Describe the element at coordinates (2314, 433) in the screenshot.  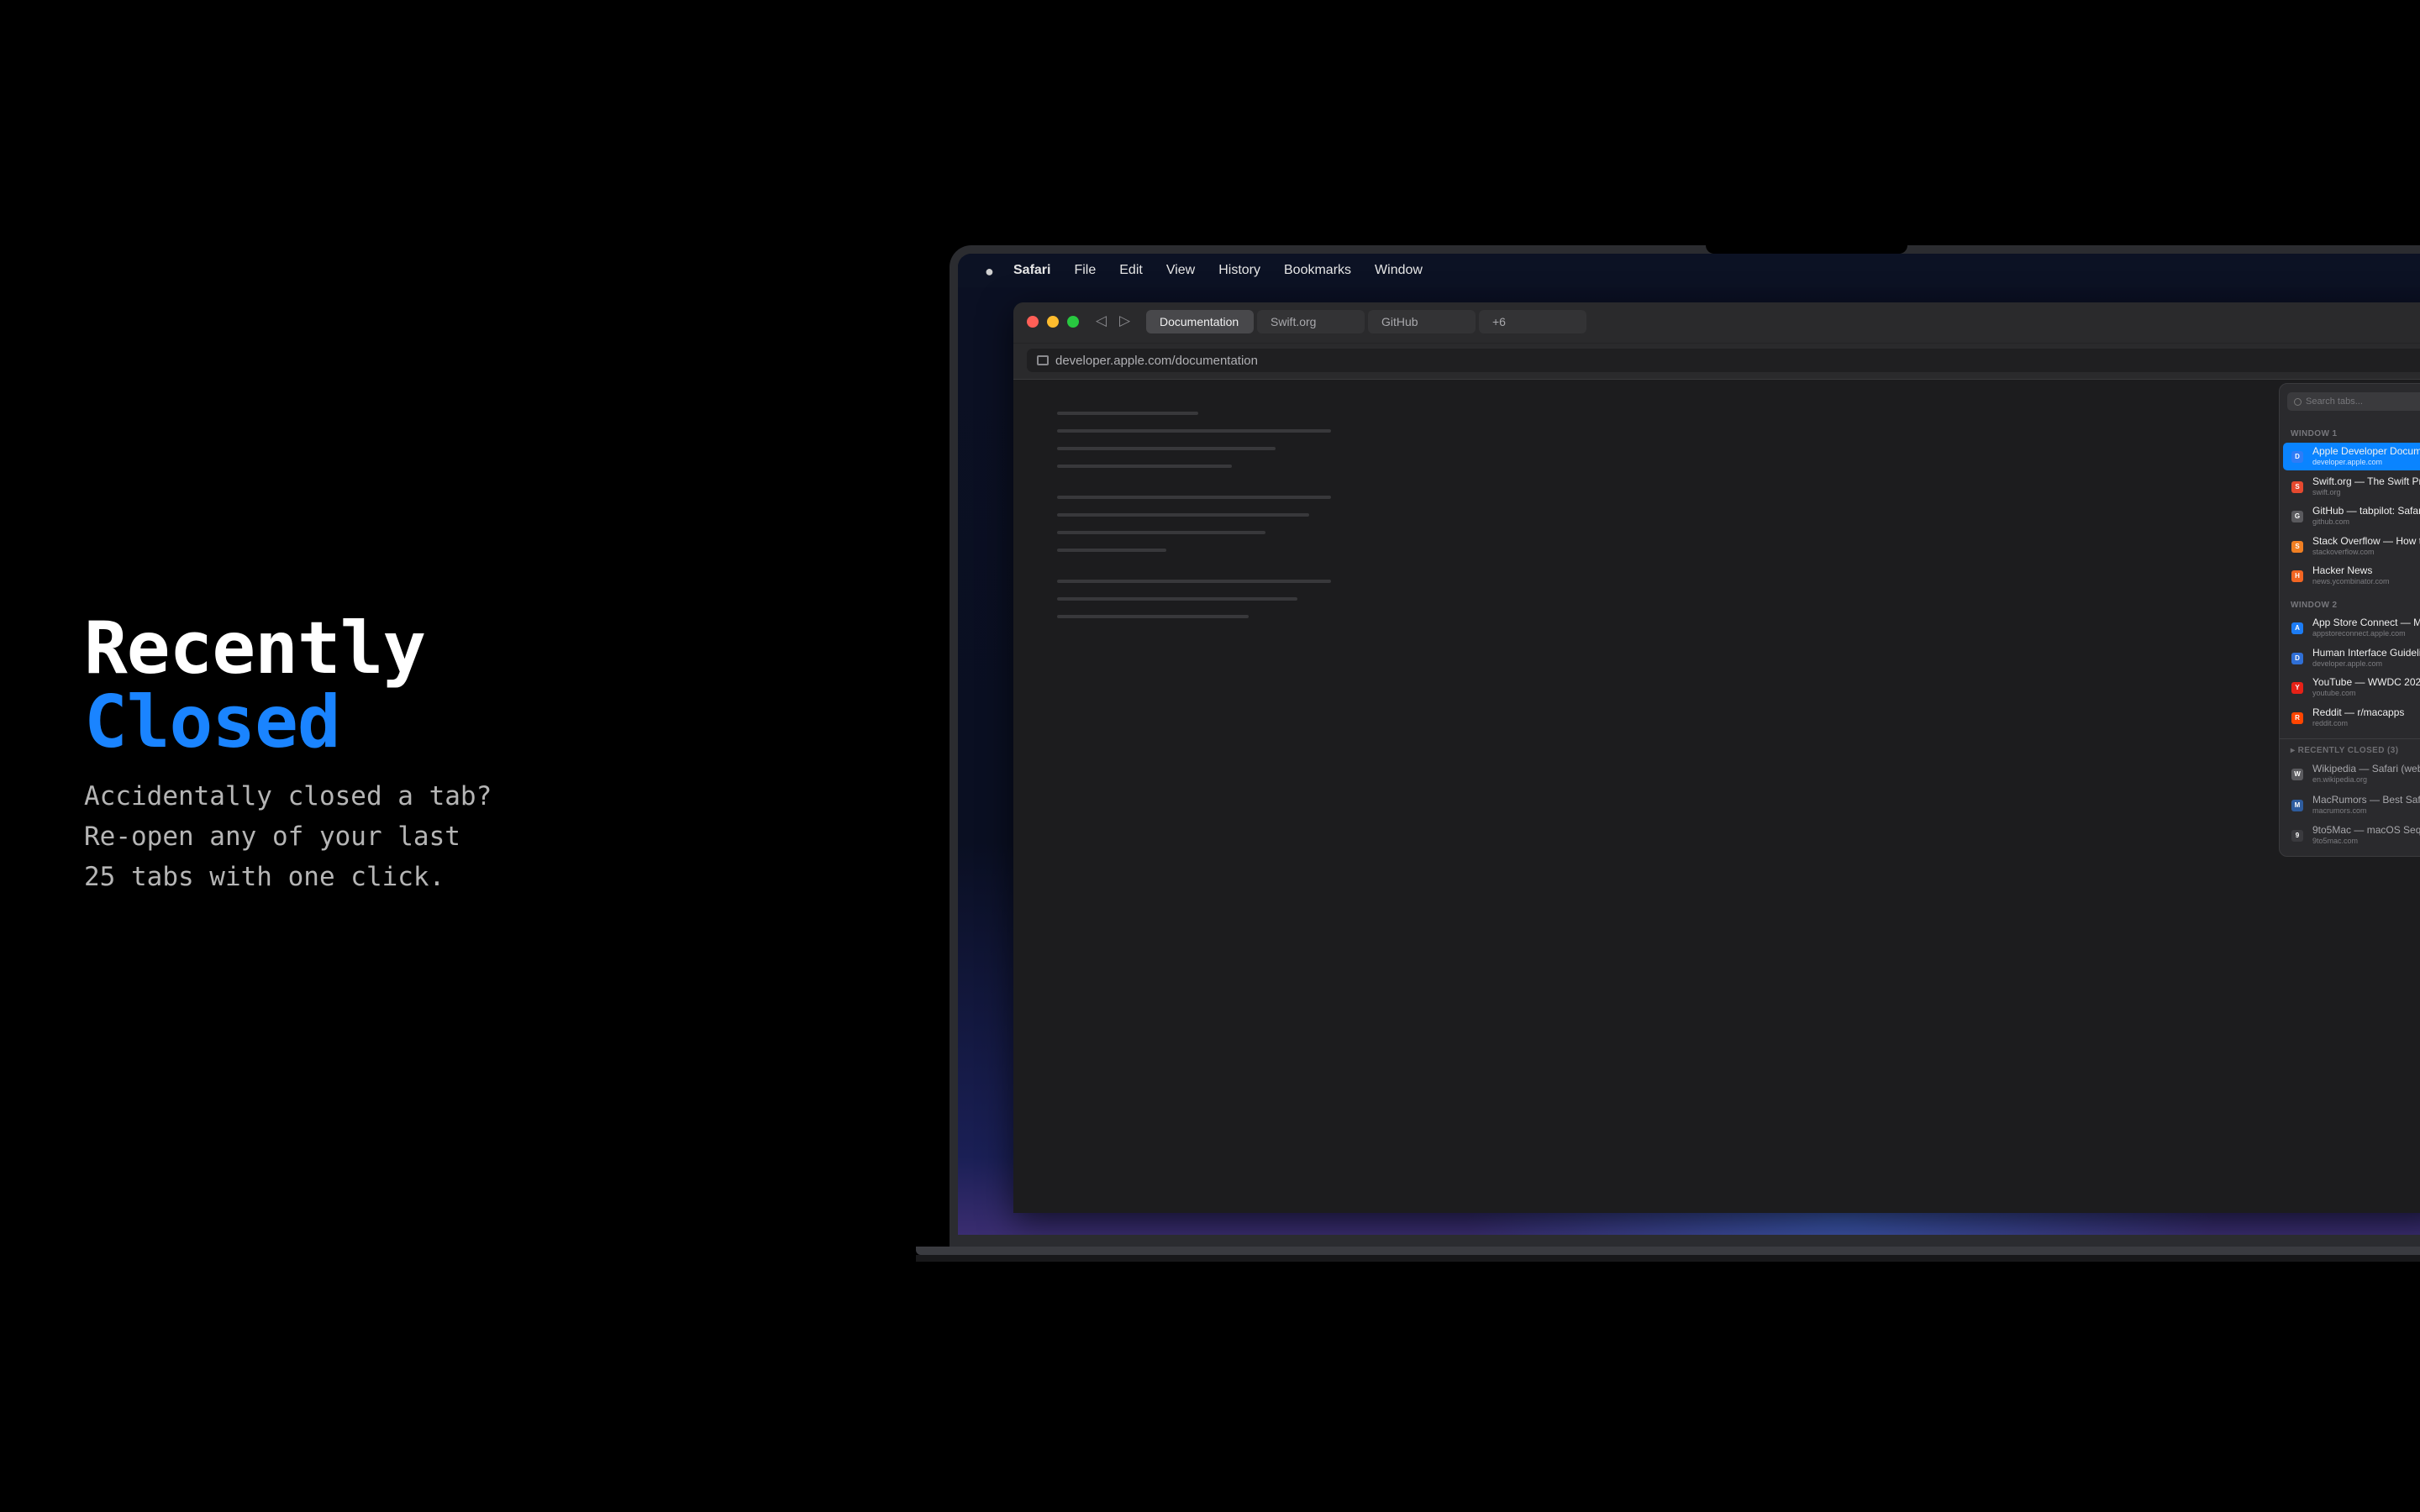
I see `window1-section-label: WINDOW 1` at that location.